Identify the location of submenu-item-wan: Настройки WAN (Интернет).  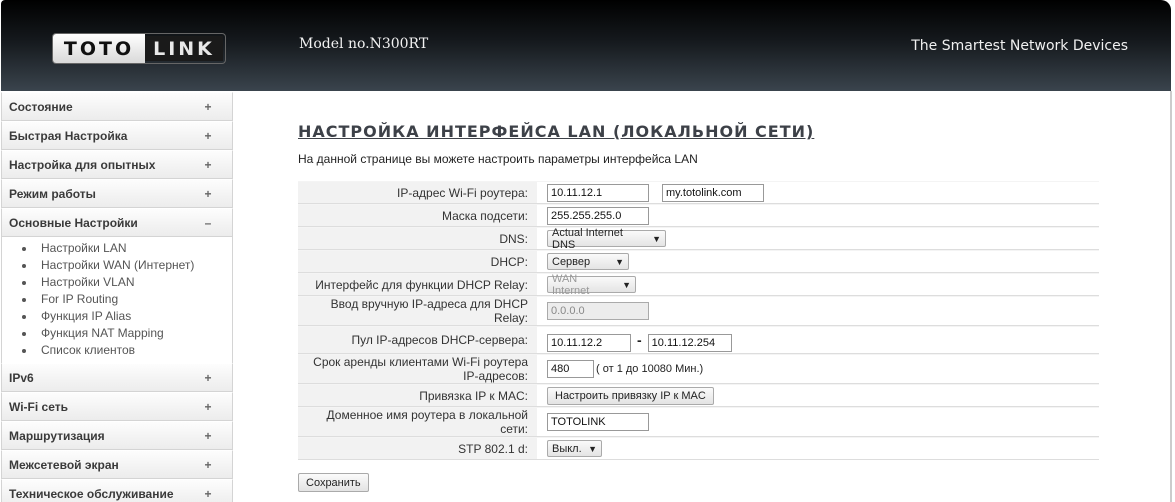
(127, 265).